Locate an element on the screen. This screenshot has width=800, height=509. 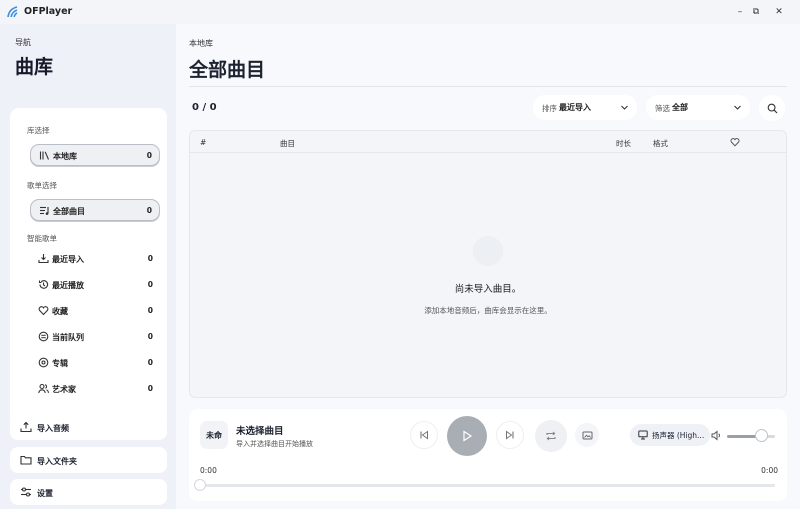
artist-people-icon is located at coordinates (43, 388).